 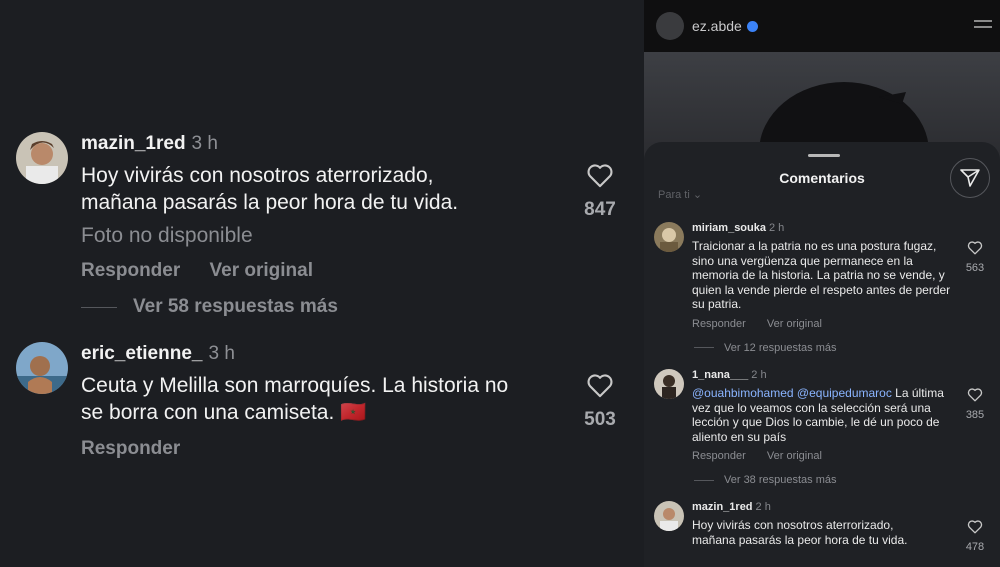 I want to click on like-count: 385, so click(x=975, y=415).